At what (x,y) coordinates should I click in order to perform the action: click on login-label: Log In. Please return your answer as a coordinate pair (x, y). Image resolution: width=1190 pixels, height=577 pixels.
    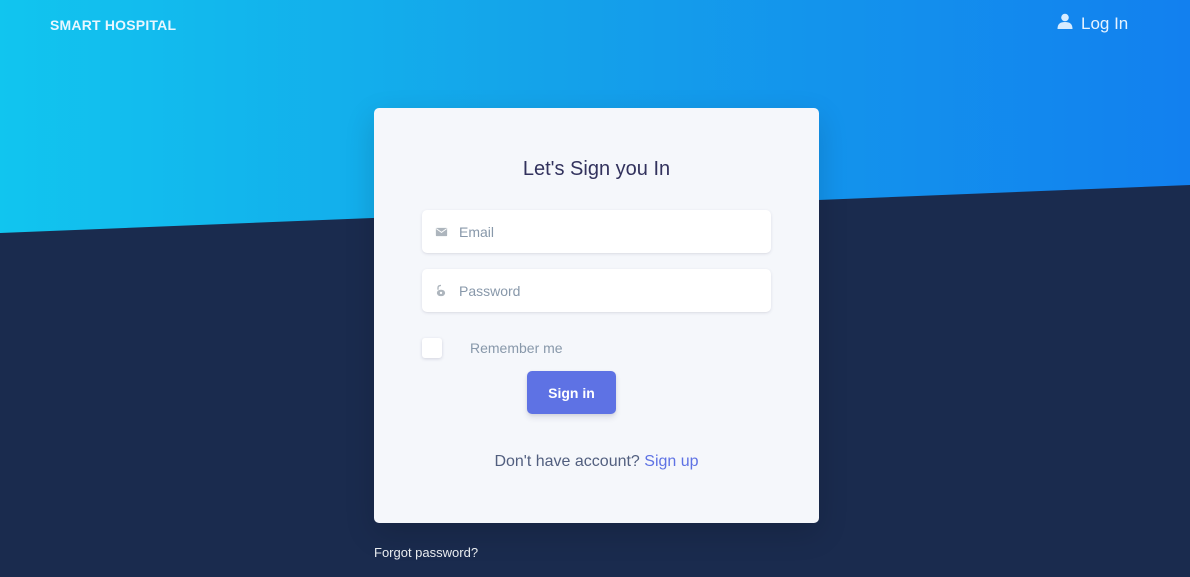
    Looking at the image, I should click on (1105, 23).